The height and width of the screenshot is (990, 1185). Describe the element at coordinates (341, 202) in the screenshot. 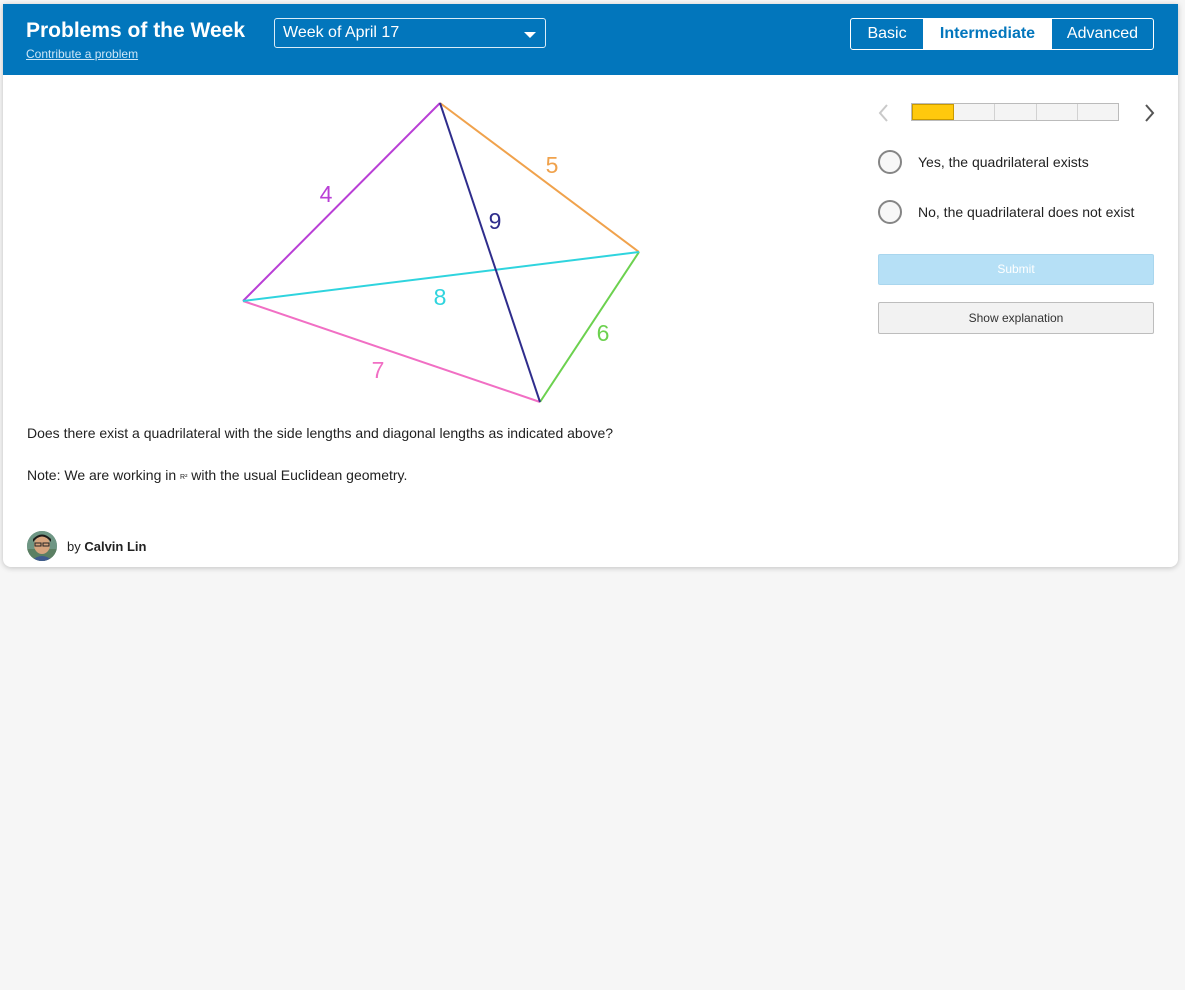

I see `side-left-top` at that location.